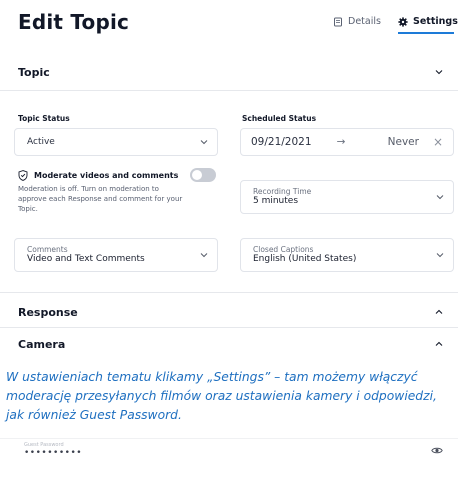 This screenshot has width=458, height=482. Describe the element at coordinates (347, 197) in the screenshot. I see `recording-time-select: Recording Time 5 minutes` at that location.